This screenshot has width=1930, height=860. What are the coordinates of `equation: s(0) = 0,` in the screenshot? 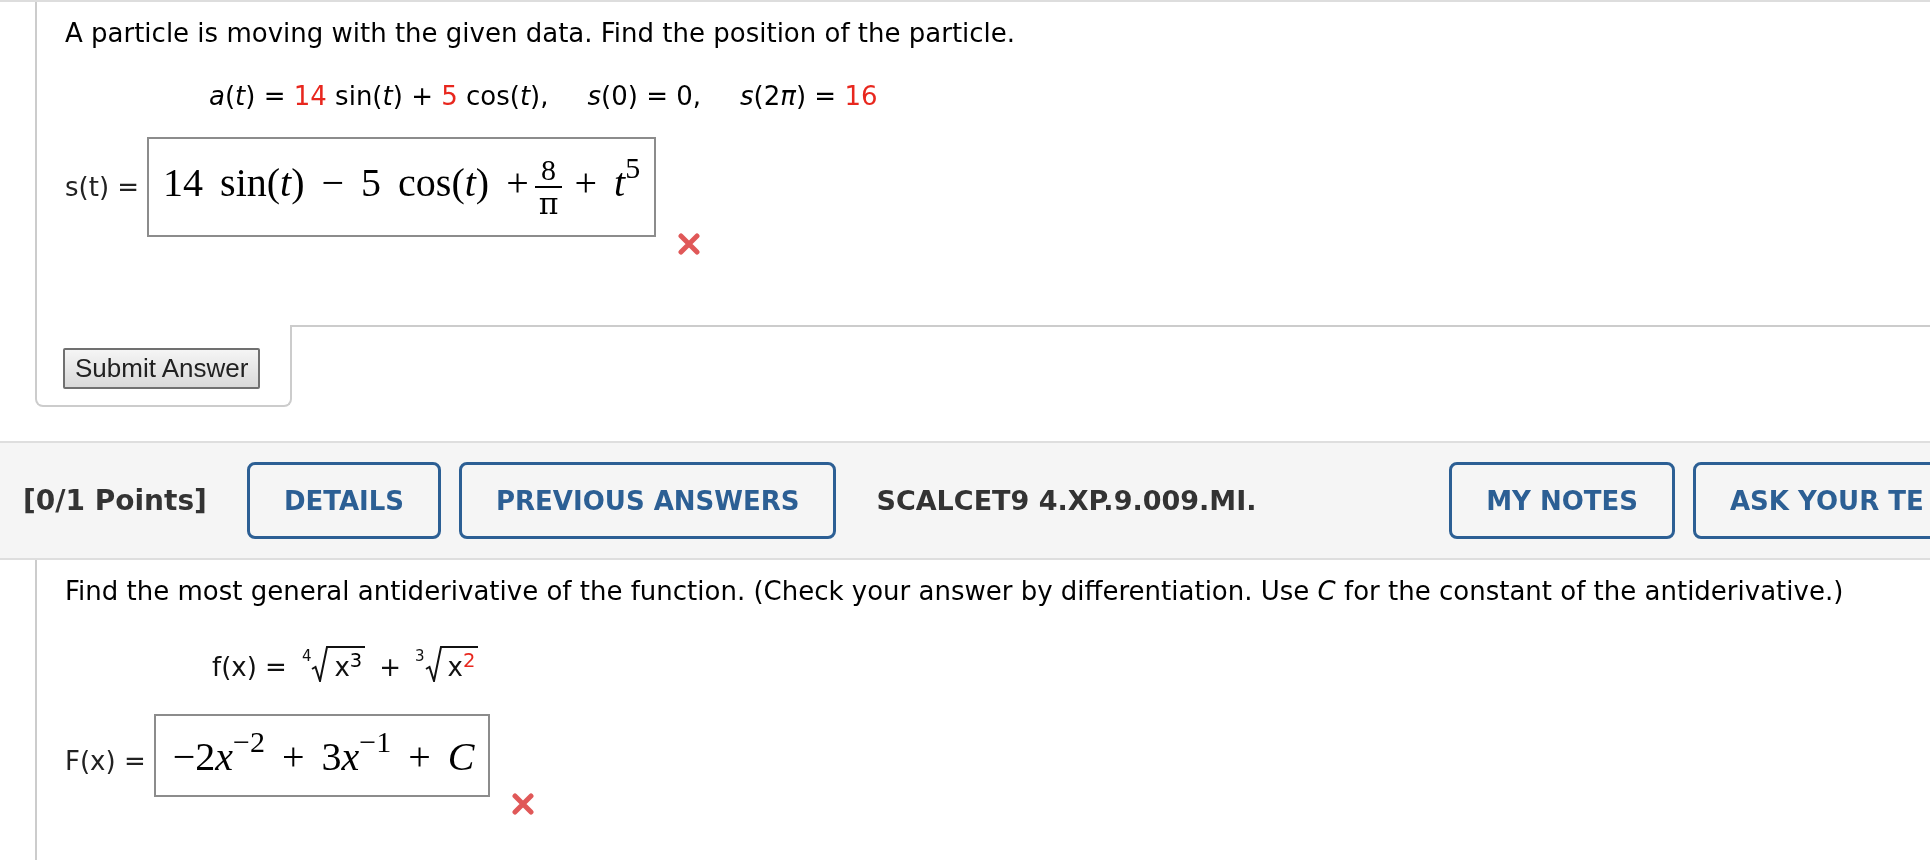 It's located at (644, 96).